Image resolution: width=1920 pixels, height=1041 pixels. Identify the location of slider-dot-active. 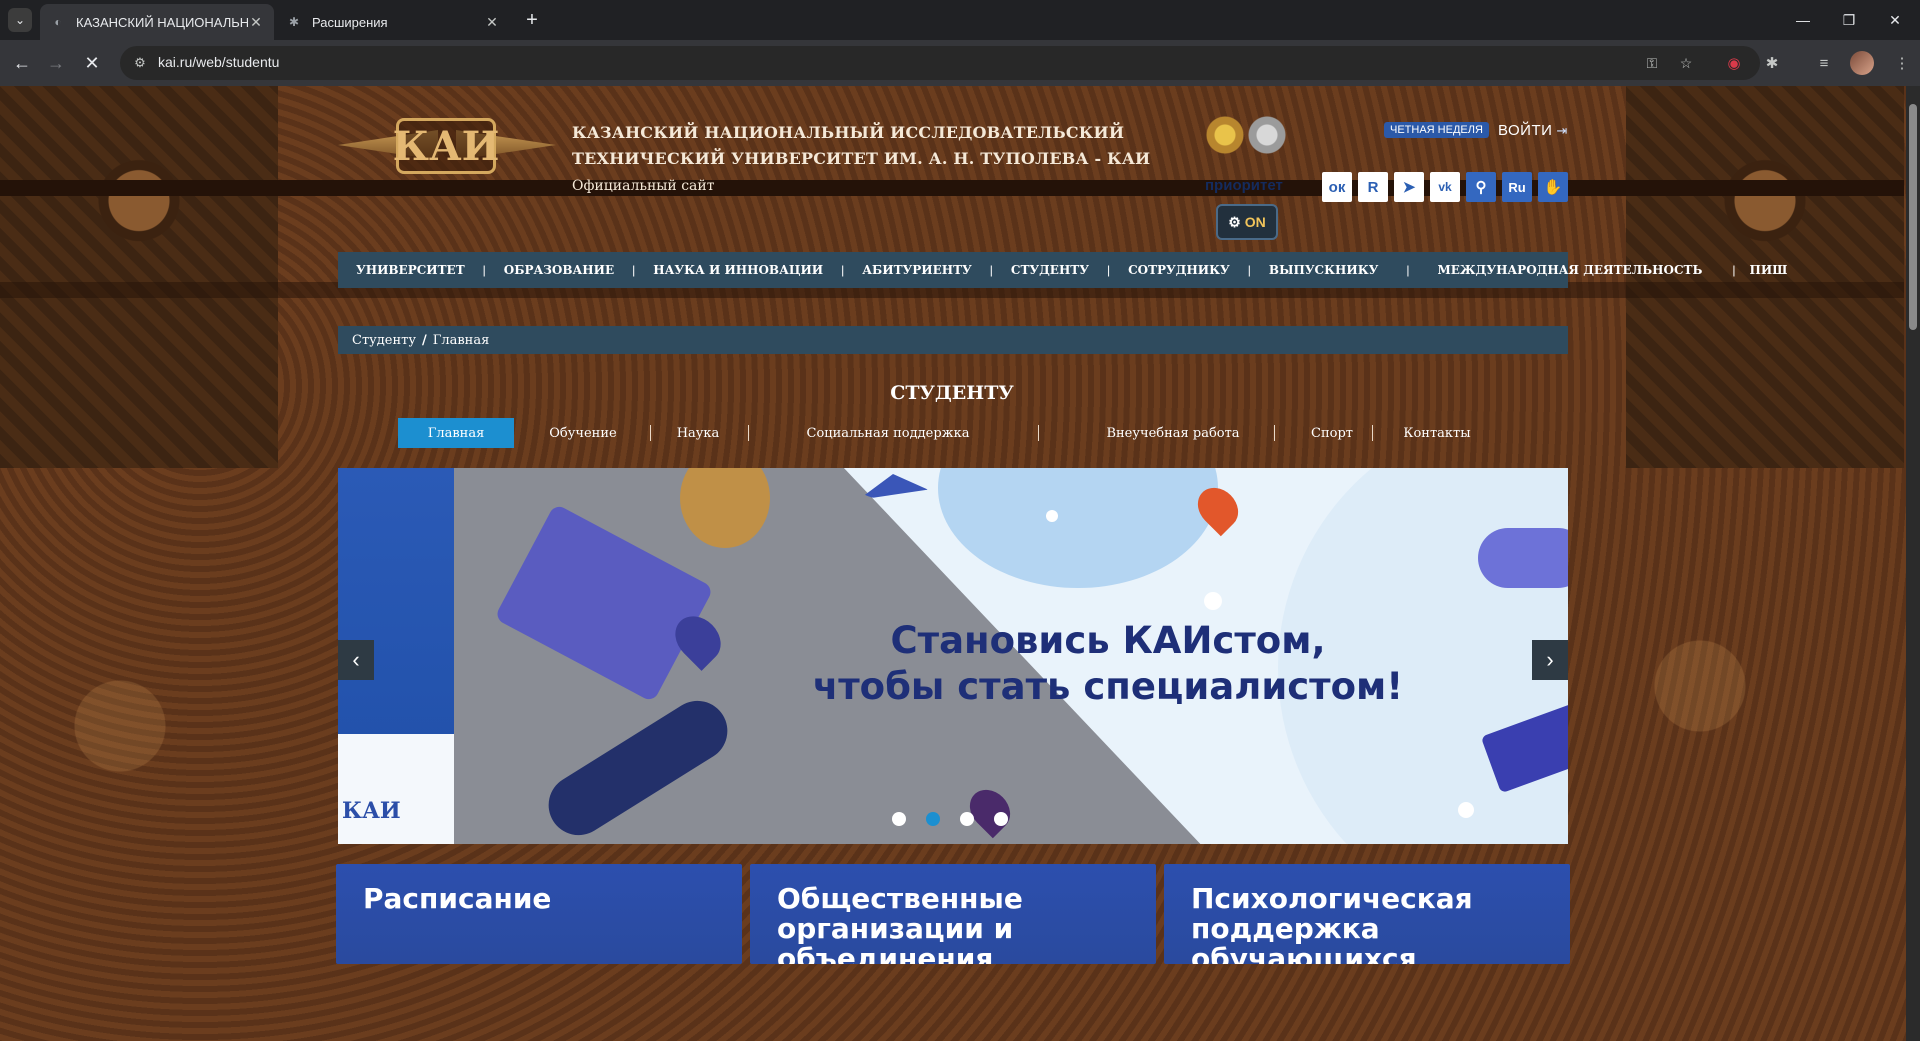
(933, 819).